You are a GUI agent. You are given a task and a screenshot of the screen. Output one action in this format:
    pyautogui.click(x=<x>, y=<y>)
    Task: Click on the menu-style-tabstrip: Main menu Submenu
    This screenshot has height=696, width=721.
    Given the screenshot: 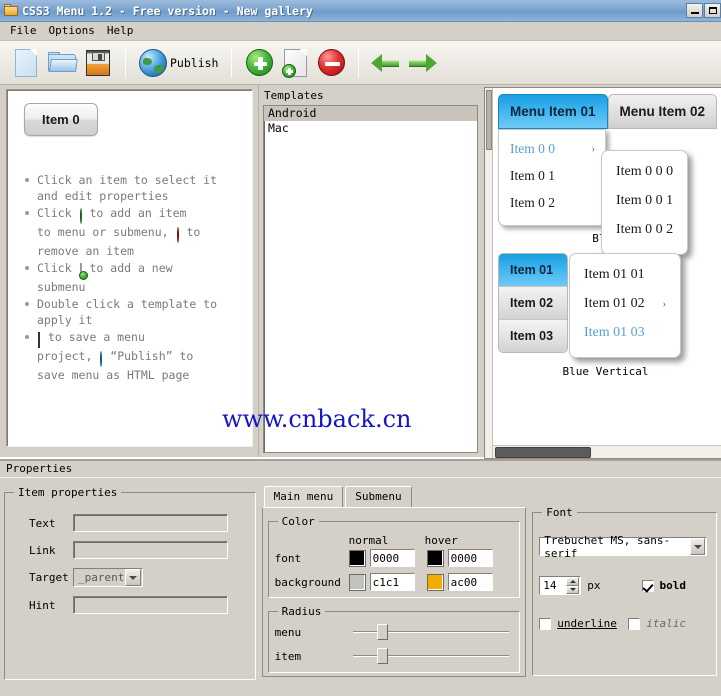 What is the action you would take?
    pyautogui.click(x=395, y=496)
    